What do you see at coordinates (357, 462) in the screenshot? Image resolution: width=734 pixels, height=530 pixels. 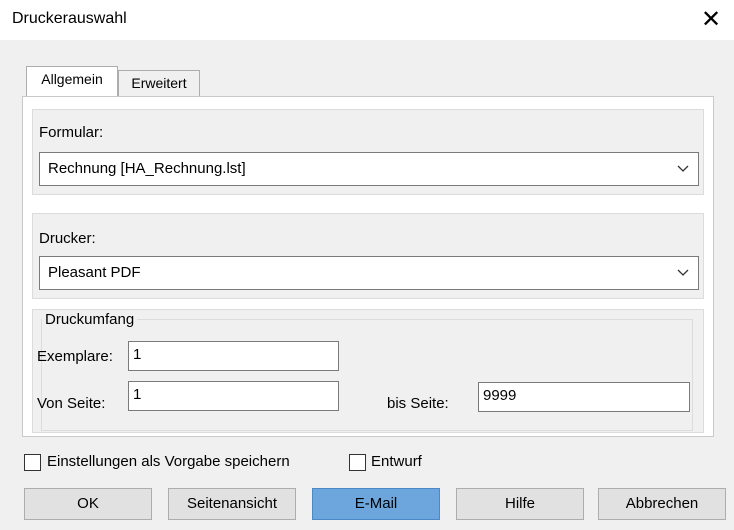 I see `entwurf-checkbox` at bounding box center [357, 462].